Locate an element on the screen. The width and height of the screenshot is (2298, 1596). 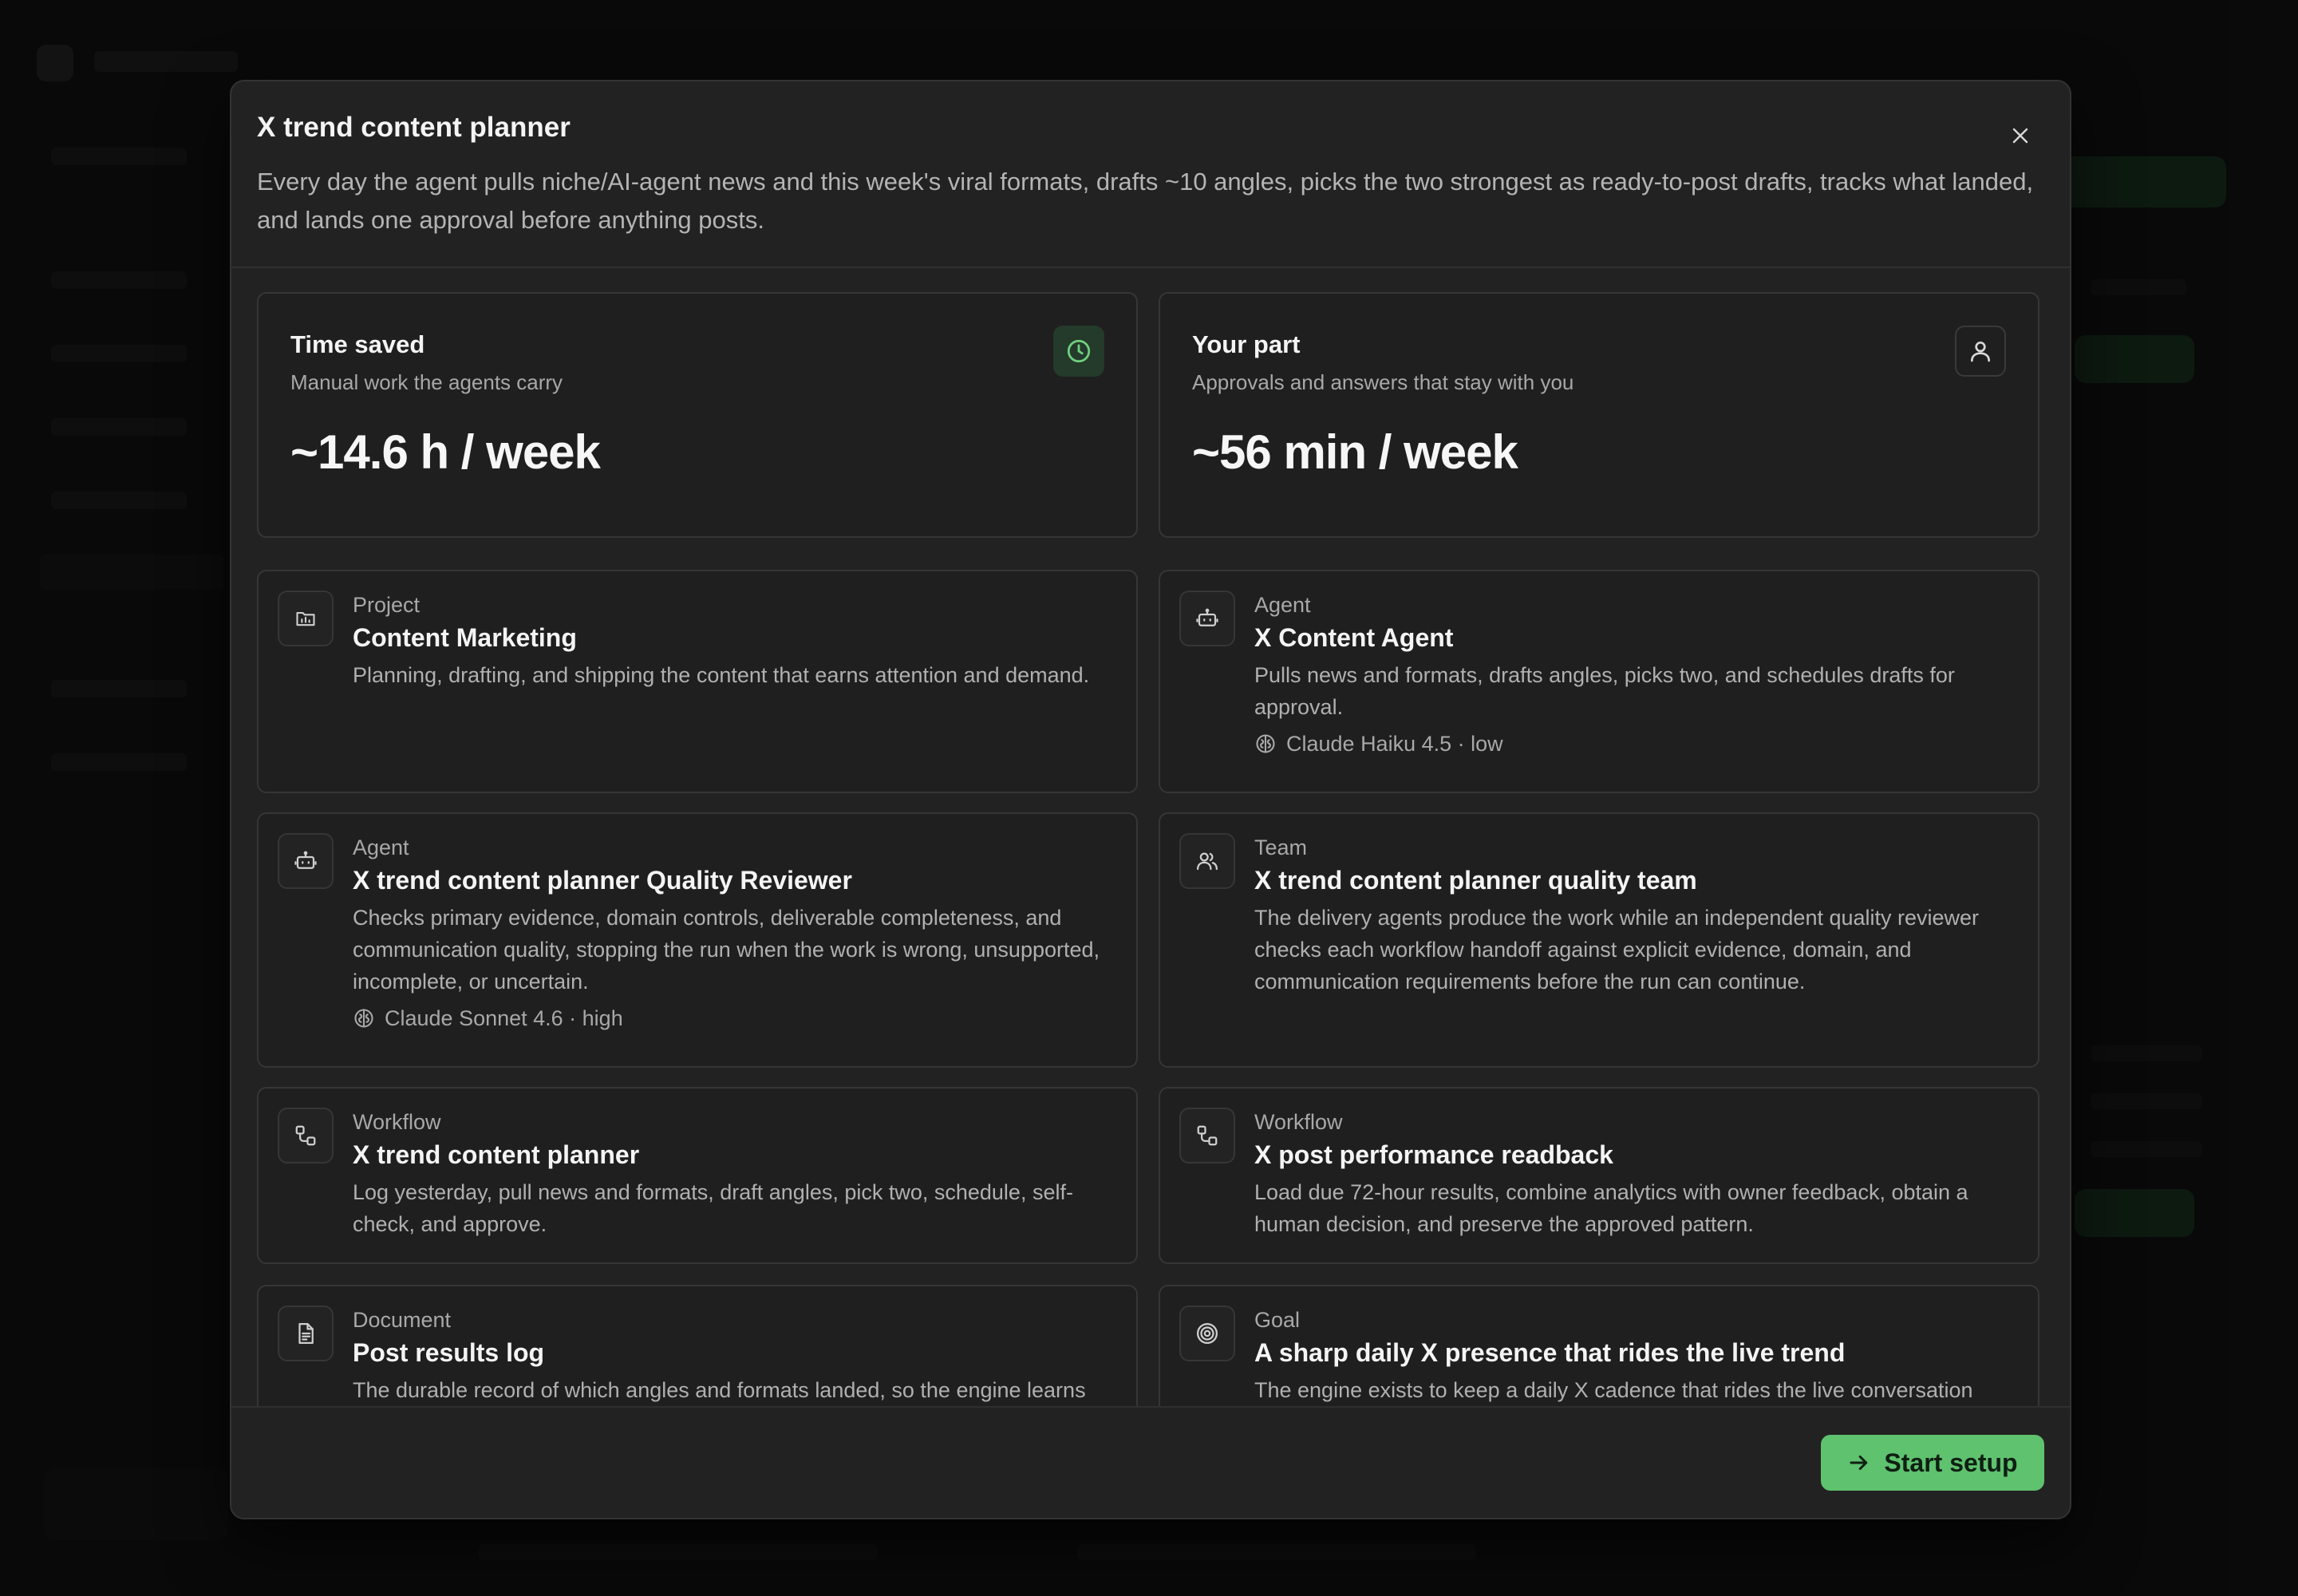
item-title: X trend content planner quality team is located at coordinates (1476, 880).